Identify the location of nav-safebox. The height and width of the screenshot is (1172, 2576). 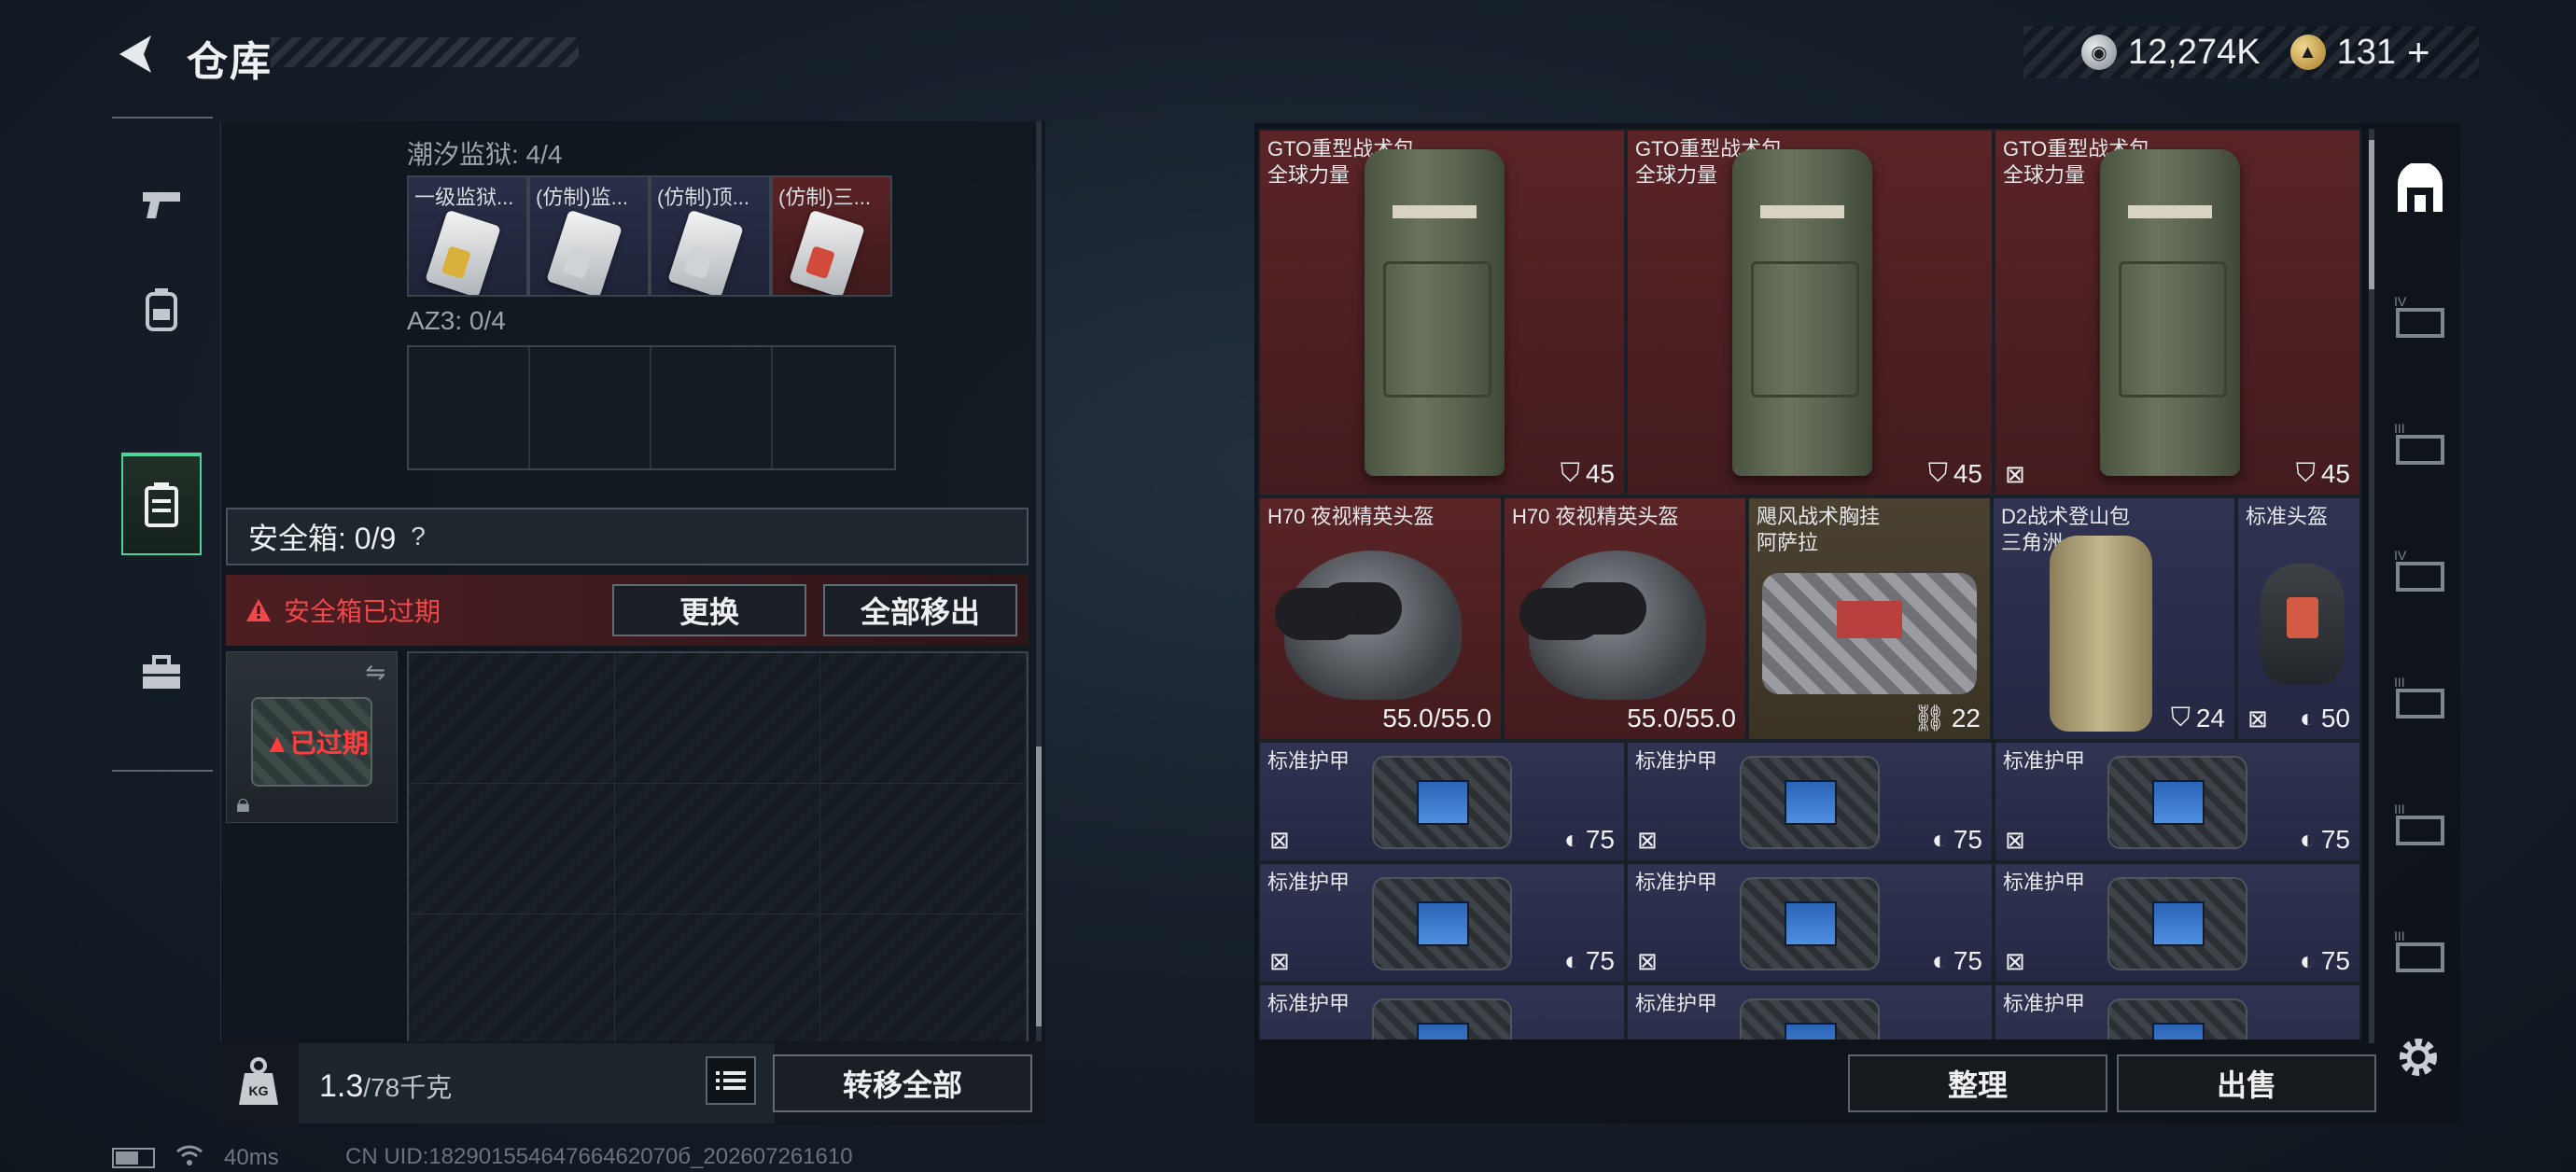
(161, 504).